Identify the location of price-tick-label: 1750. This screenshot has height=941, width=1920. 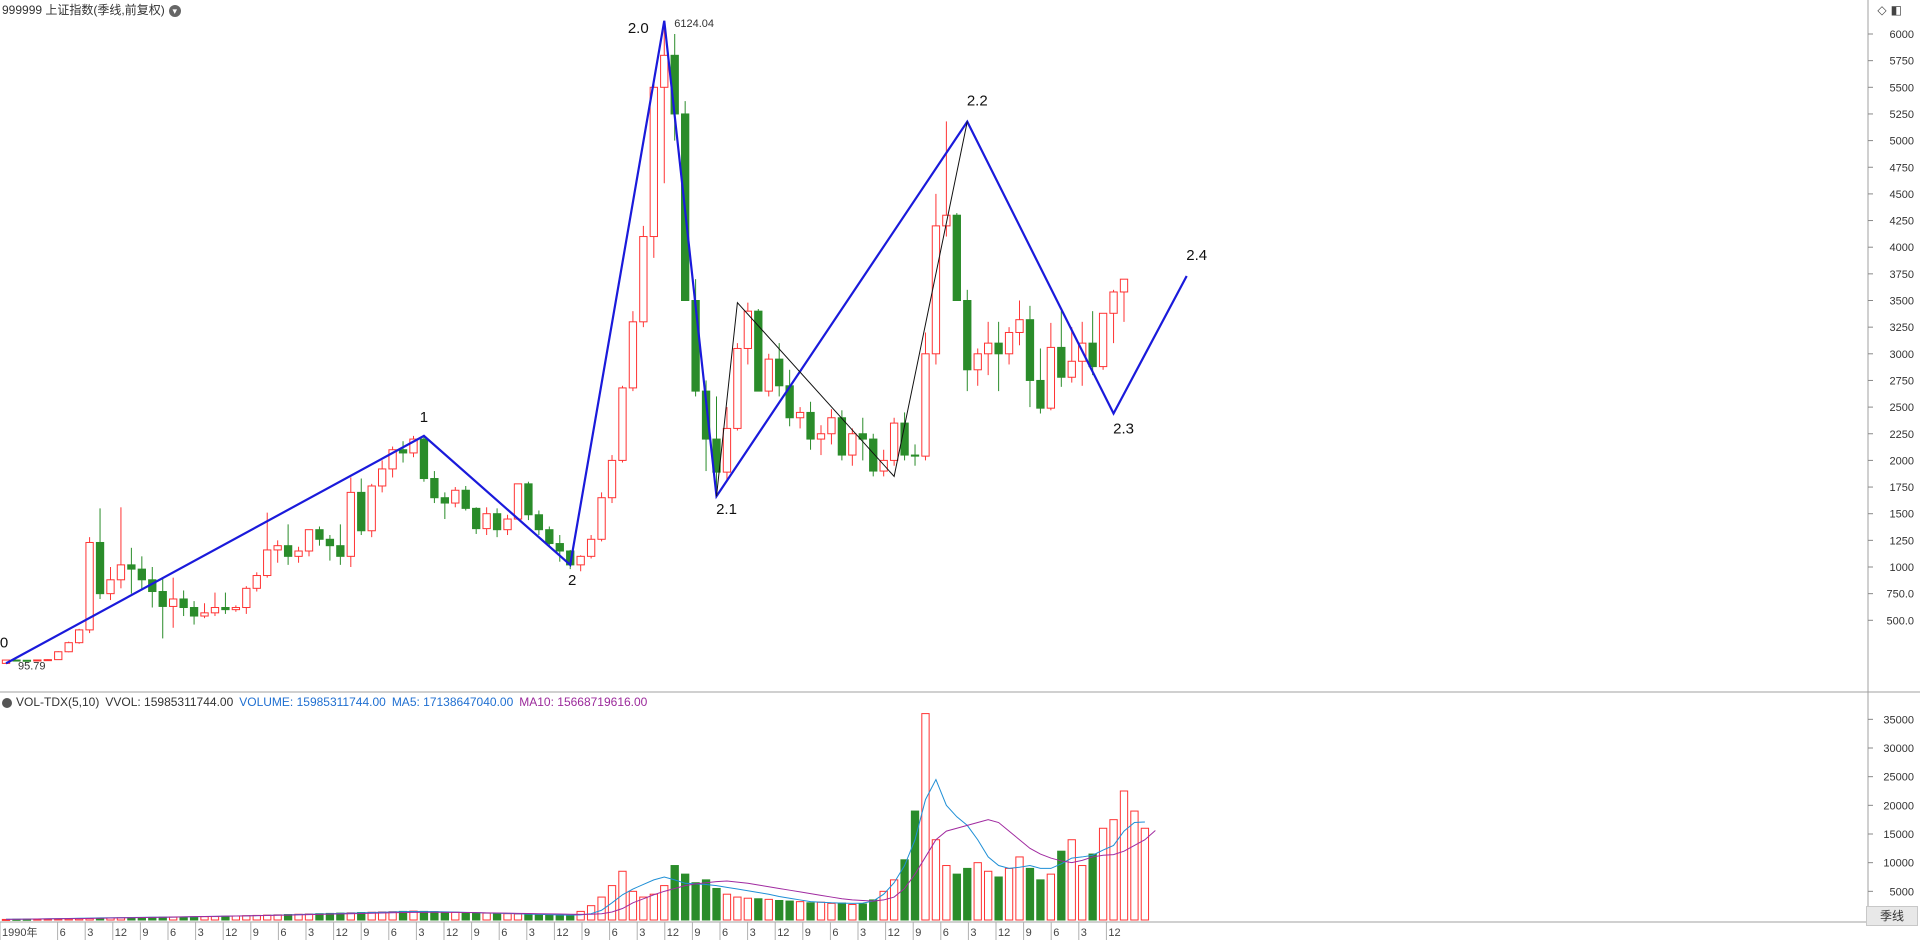
(1902, 488).